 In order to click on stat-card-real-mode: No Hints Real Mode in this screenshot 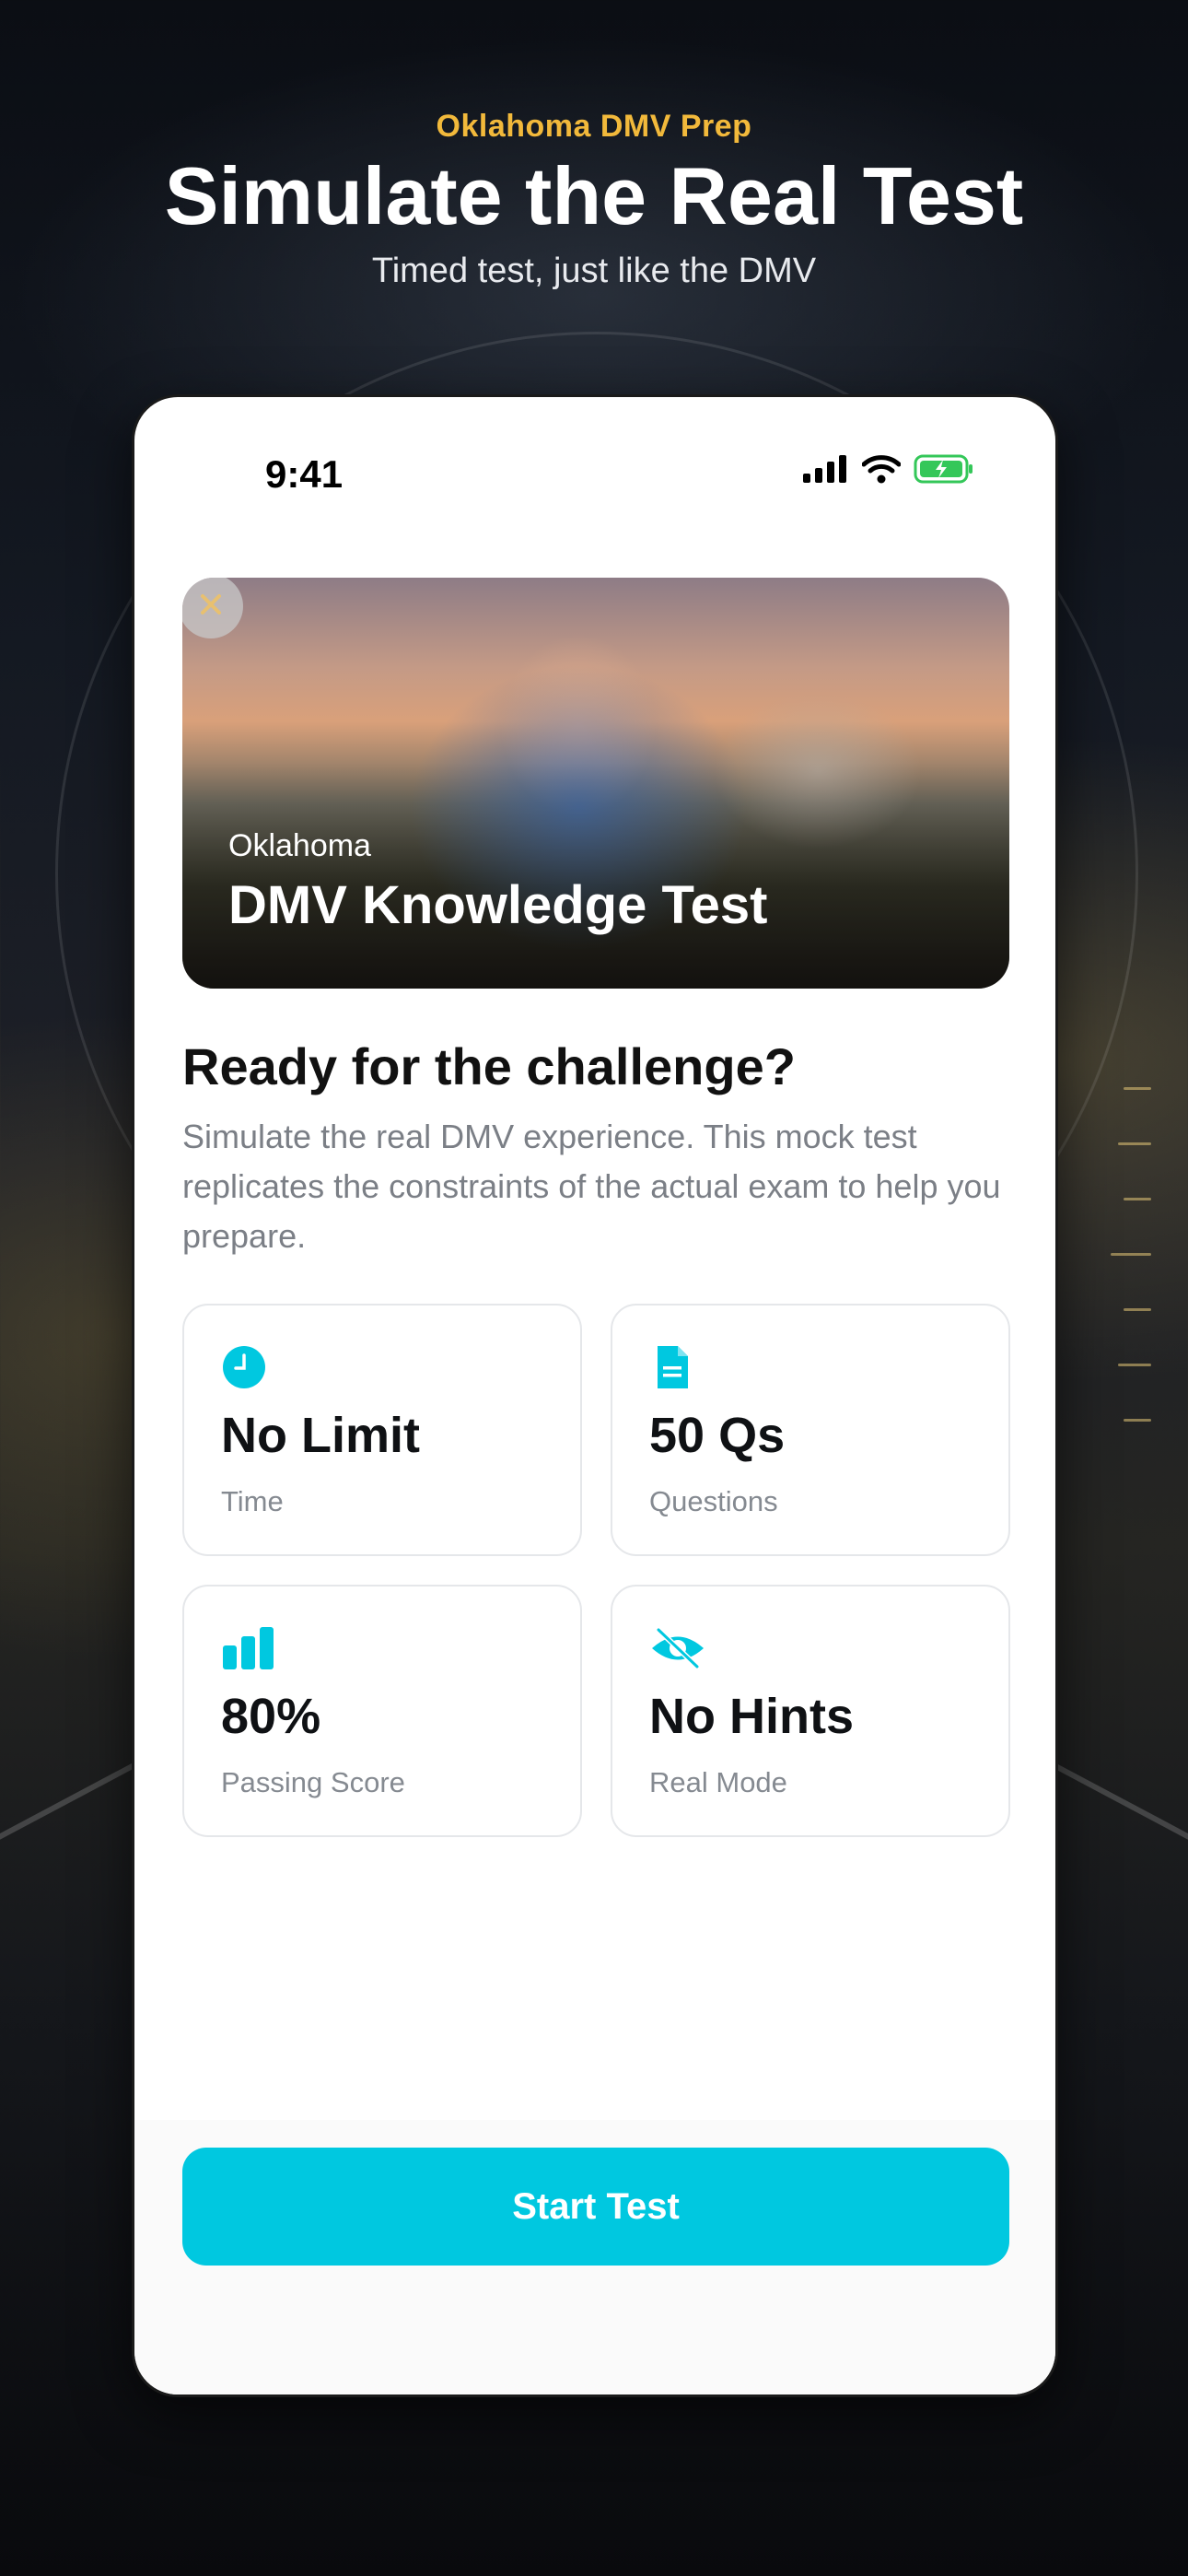, I will do `click(810, 1711)`.